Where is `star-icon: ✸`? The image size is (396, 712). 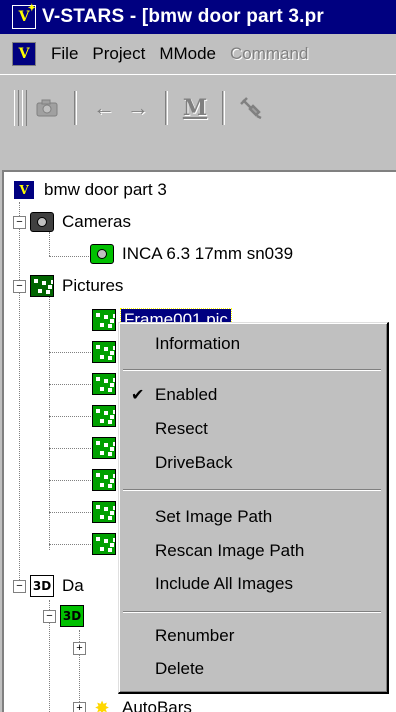 star-icon: ✸ is located at coordinates (102, 704).